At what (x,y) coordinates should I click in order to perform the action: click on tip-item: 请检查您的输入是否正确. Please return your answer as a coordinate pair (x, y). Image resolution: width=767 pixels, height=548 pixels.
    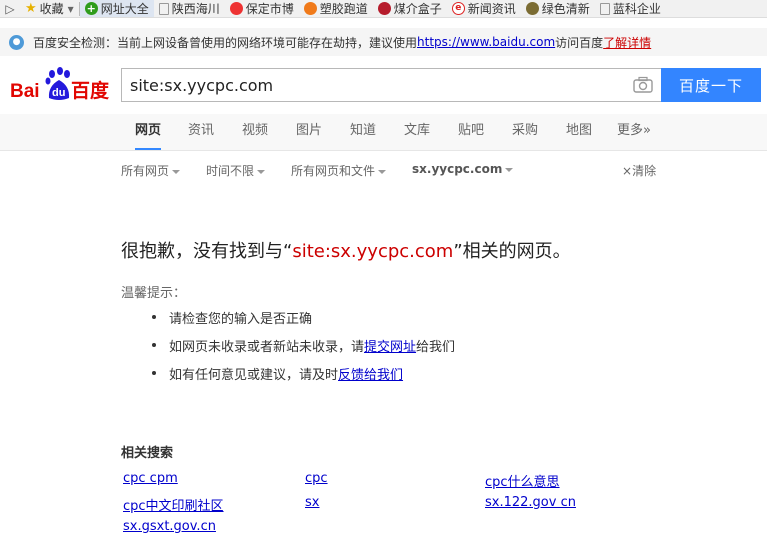
    Looking at the image, I should click on (302, 322).